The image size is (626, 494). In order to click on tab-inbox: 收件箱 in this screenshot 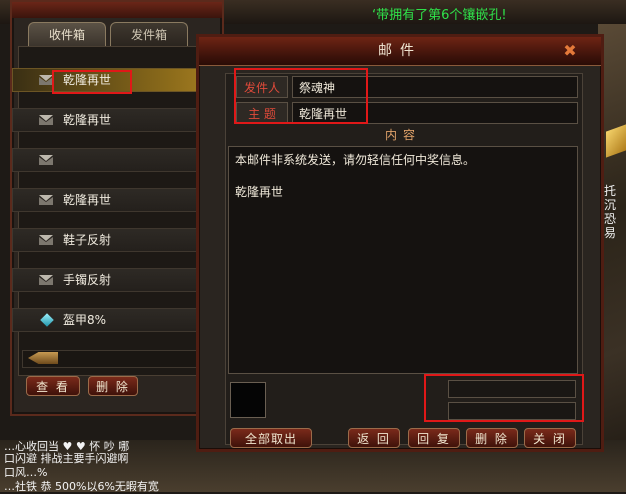, I will do `click(67, 34)`.